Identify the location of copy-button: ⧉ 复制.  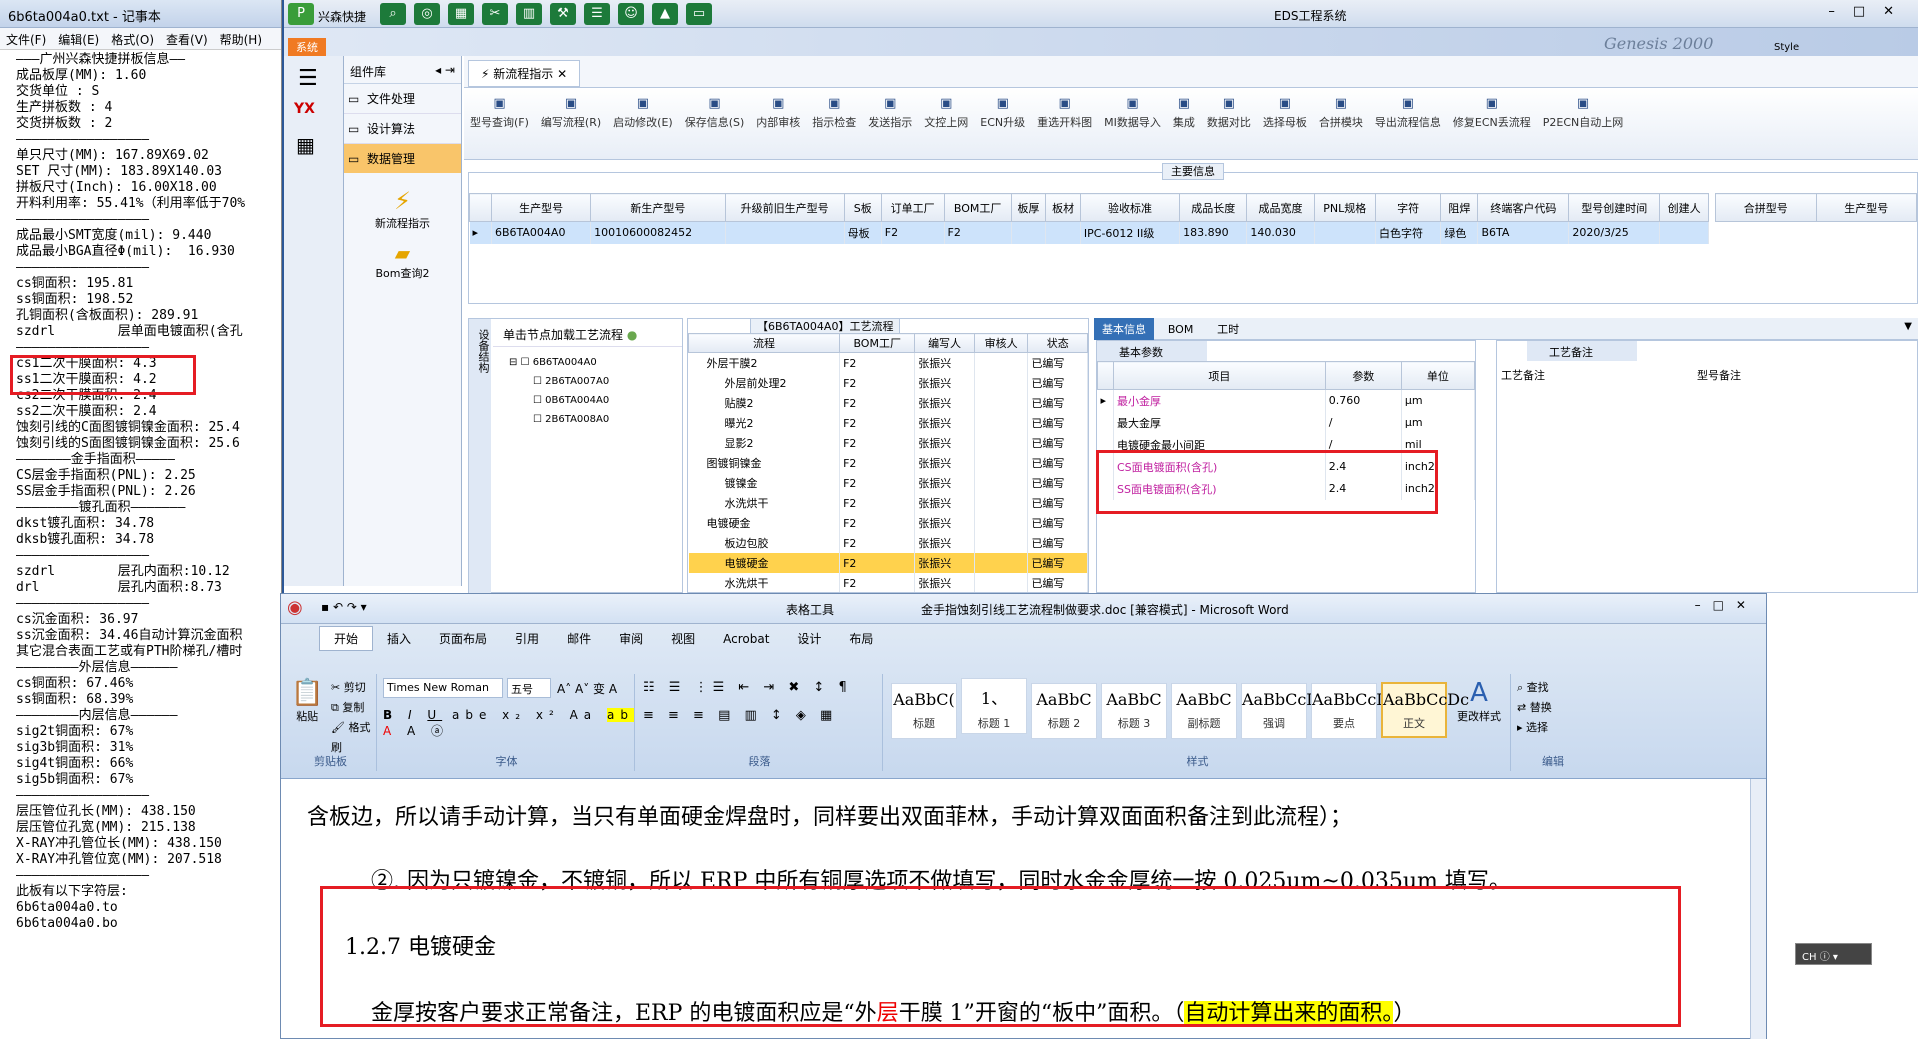
(353, 708).